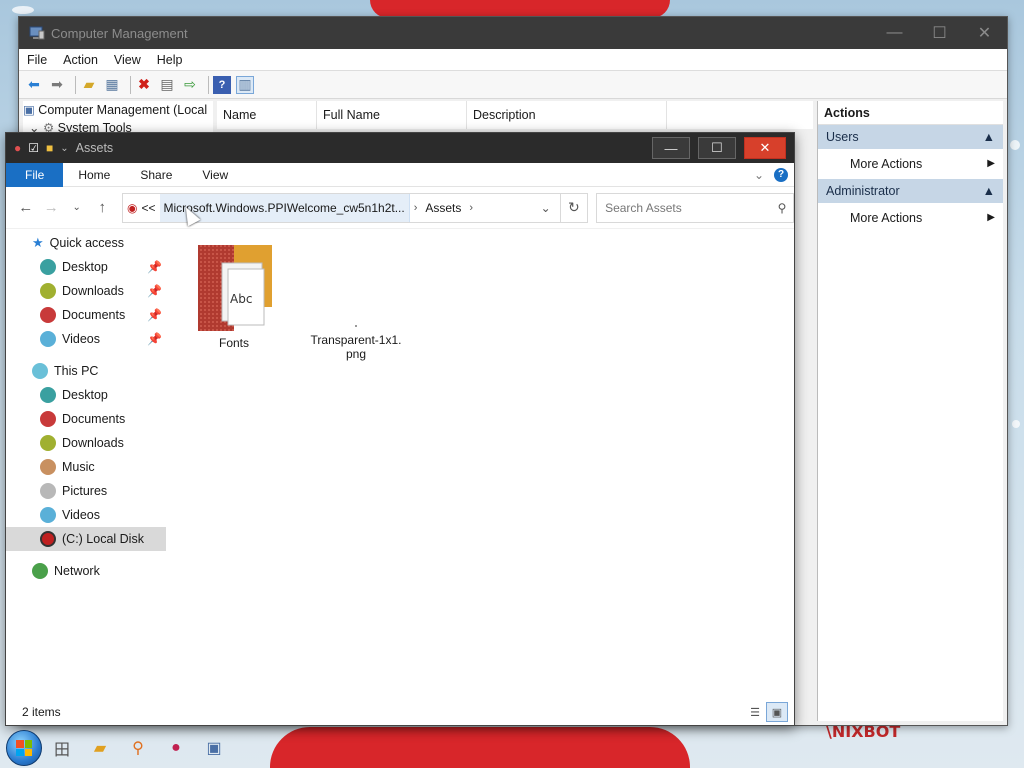  Describe the element at coordinates (29, 110) in the screenshot. I see `computer-management-icon: ▣` at that location.